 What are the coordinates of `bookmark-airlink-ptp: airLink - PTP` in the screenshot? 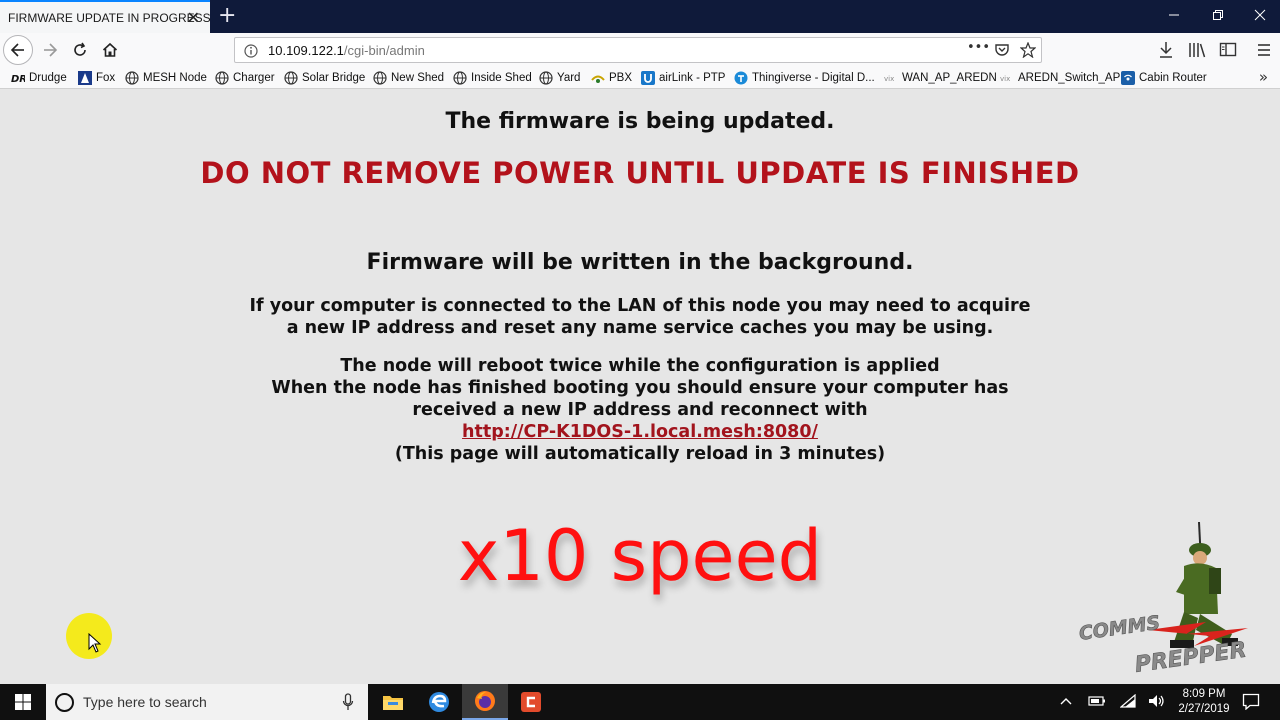 It's located at (683, 78).